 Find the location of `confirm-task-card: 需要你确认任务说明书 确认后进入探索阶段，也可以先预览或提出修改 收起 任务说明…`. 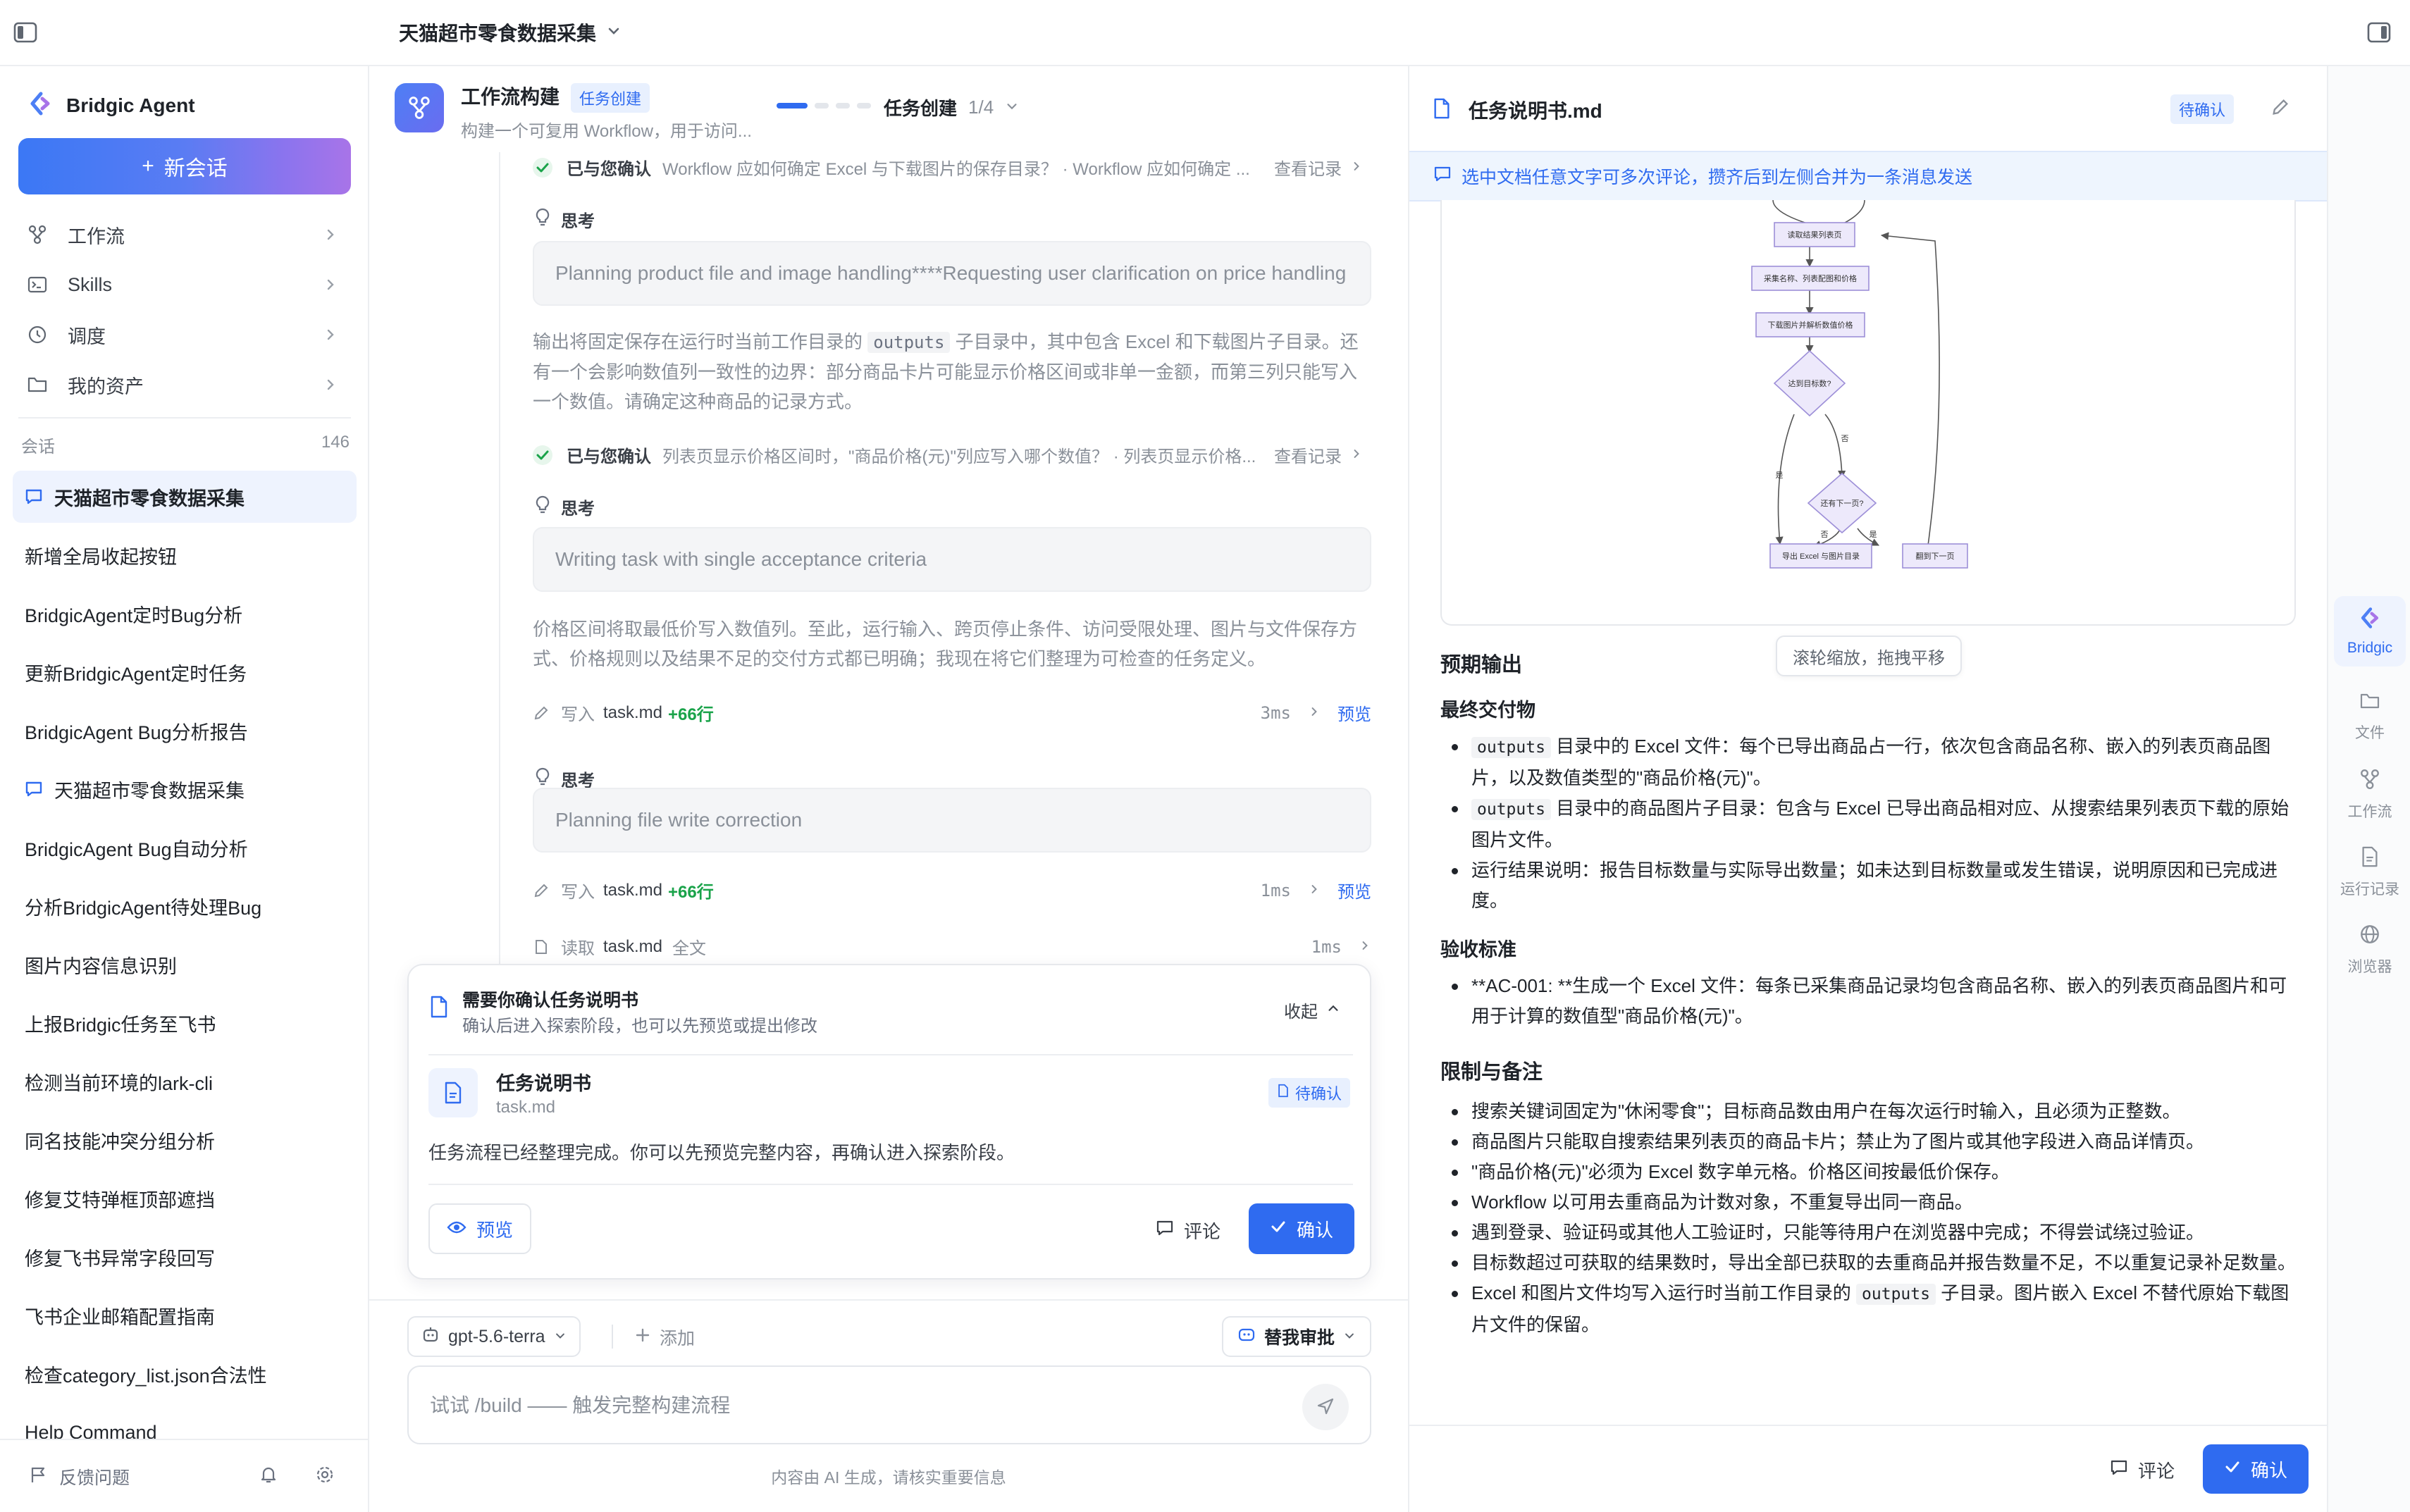

confirm-task-card: 需要你确认任务说明书 确认后进入探索阶段，也可以先预览或提出修改 收起 任务说明… is located at coordinates (889, 1121).